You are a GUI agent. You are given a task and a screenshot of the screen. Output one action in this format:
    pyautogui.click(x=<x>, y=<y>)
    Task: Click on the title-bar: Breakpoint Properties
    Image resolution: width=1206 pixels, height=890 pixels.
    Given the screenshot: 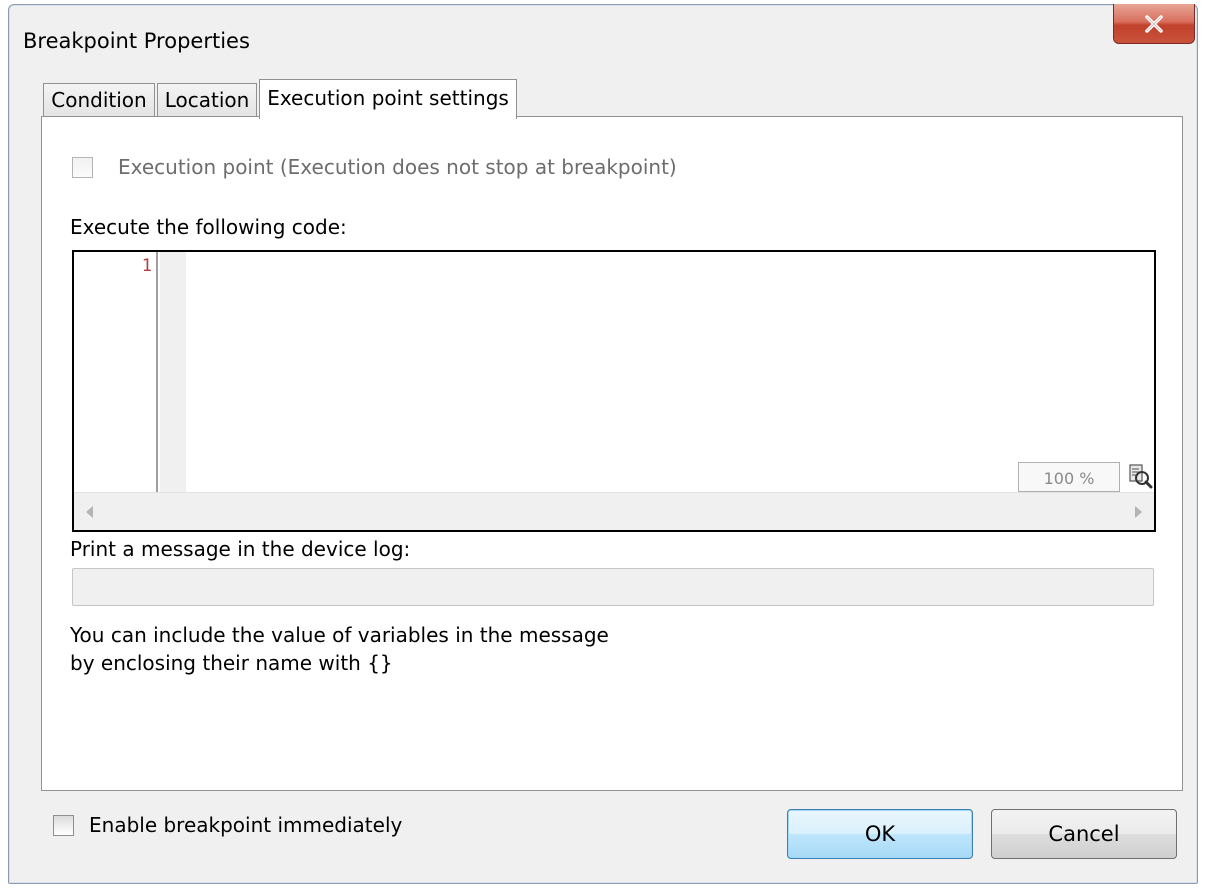 What is the action you would take?
    pyautogui.click(x=603, y=36)
    